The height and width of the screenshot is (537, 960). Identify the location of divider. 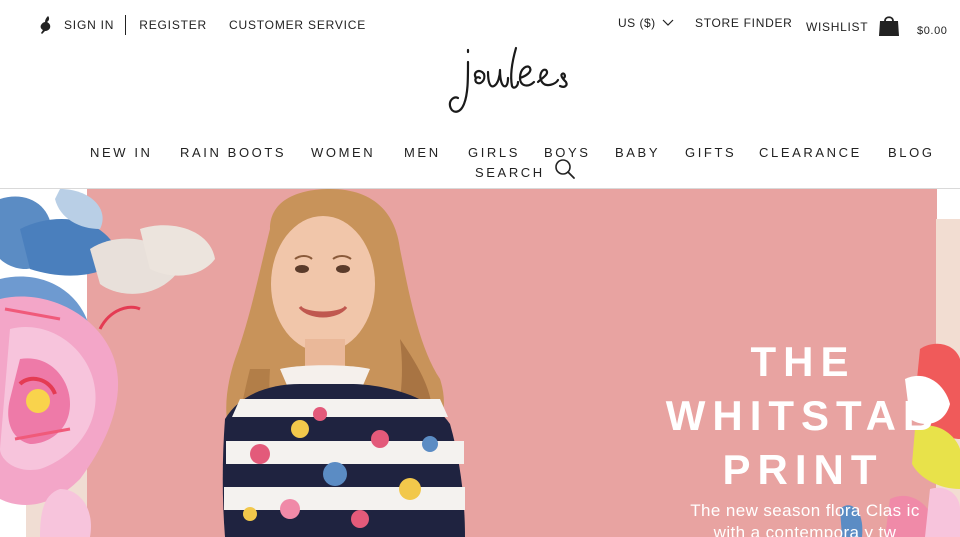
(126, 25).